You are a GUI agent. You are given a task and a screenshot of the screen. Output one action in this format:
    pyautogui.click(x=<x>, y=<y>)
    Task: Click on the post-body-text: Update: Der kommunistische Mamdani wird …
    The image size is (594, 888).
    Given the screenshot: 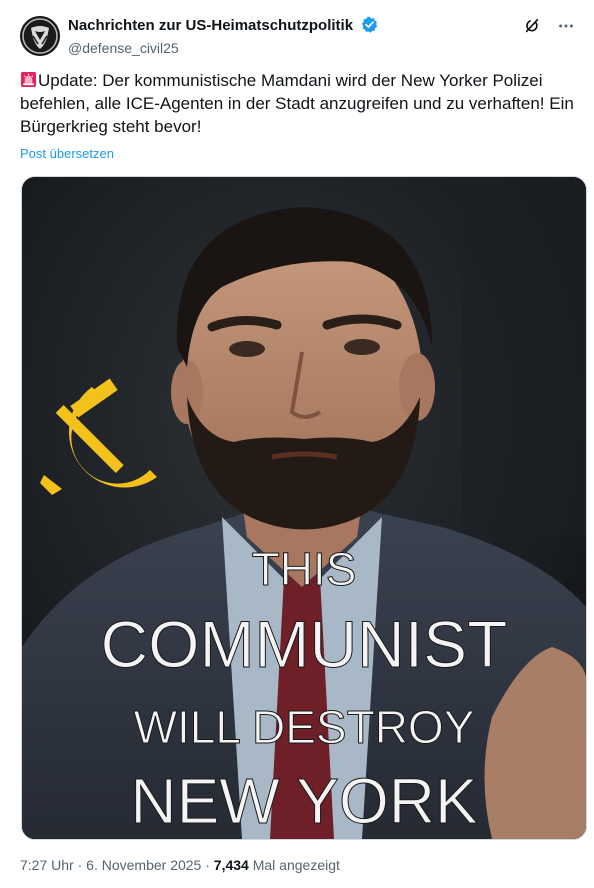 What is the action you would take?
    pyautogui.click(x=297, y=103)
    